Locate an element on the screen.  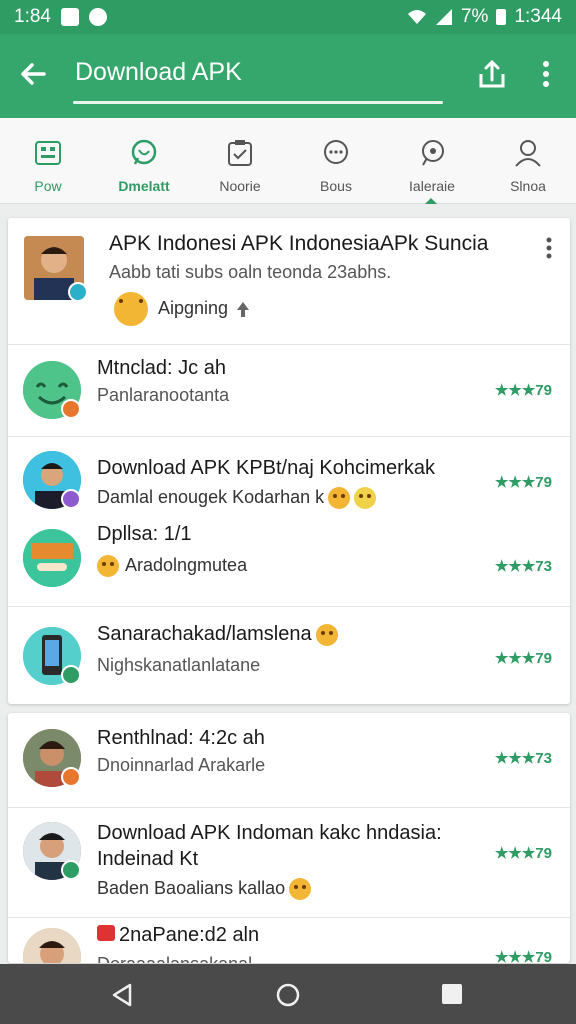
back-arrow-icon is located at coordinates (34, 74).